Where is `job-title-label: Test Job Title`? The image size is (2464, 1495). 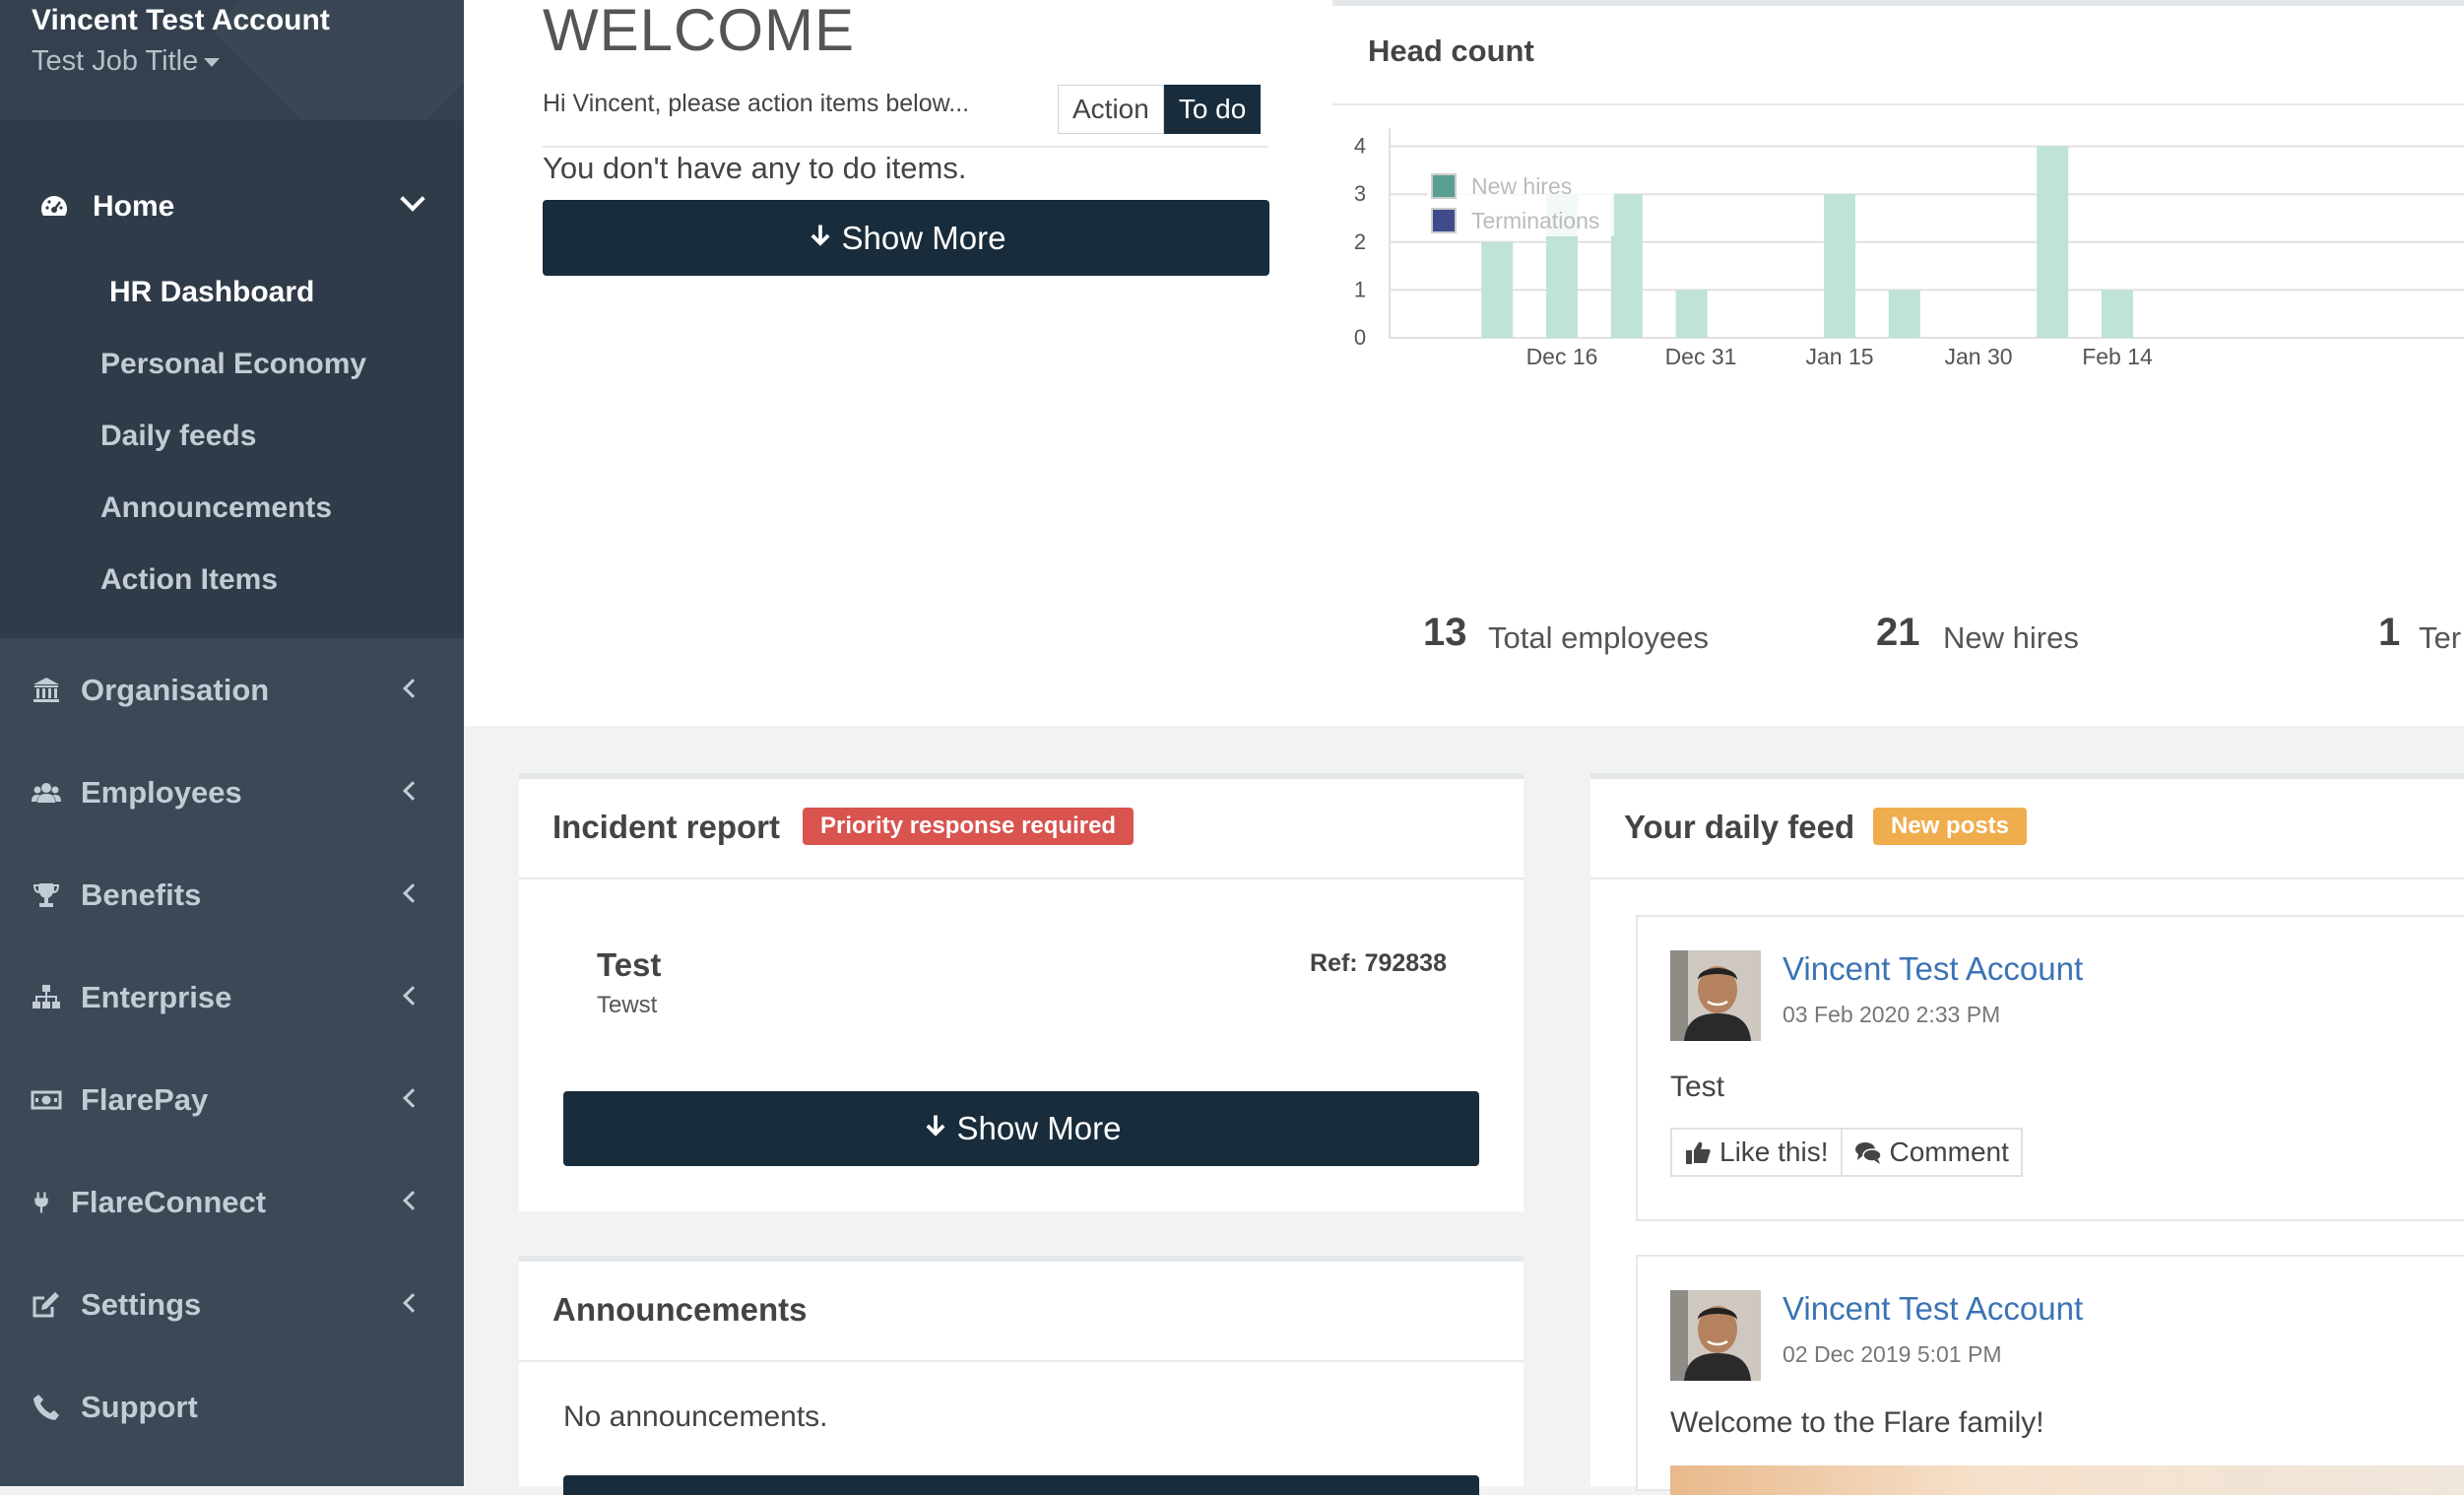
job-title-label: Test Job Title is located at coordinates (115, 61).